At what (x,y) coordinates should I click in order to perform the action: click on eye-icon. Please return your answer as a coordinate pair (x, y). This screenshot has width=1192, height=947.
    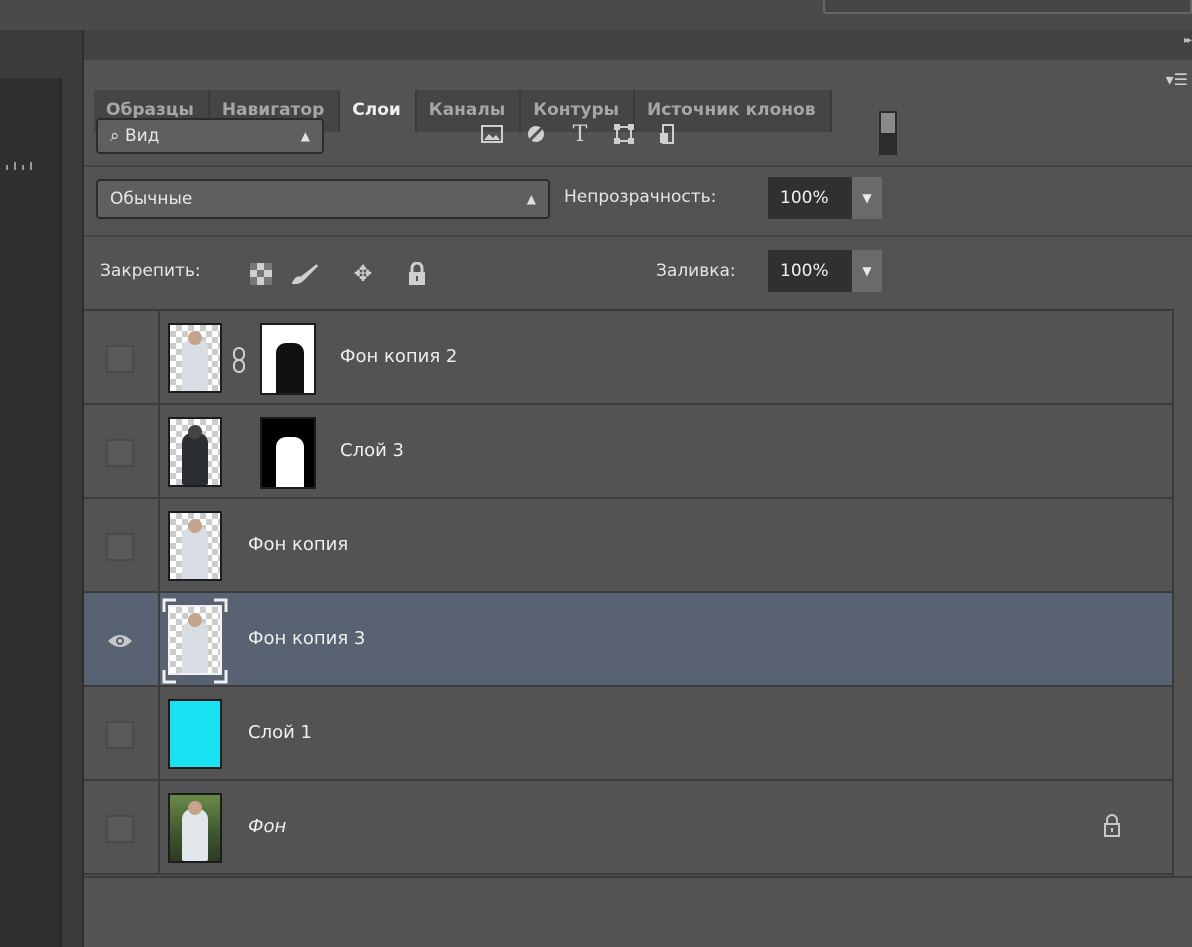
    Looking at the image, I should click on (120, 641).